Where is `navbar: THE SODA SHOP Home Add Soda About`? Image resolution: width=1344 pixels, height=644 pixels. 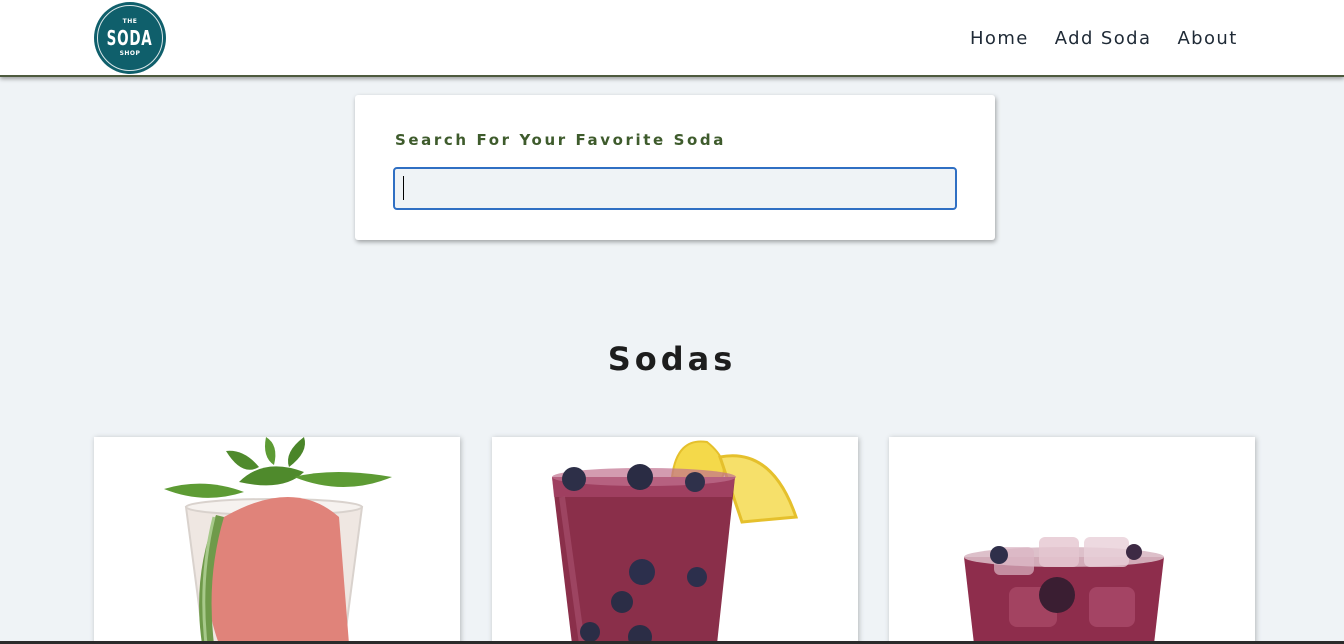
navbar: THE SODA SHOP Home Add Soda About is located at coordinates (672, 38).